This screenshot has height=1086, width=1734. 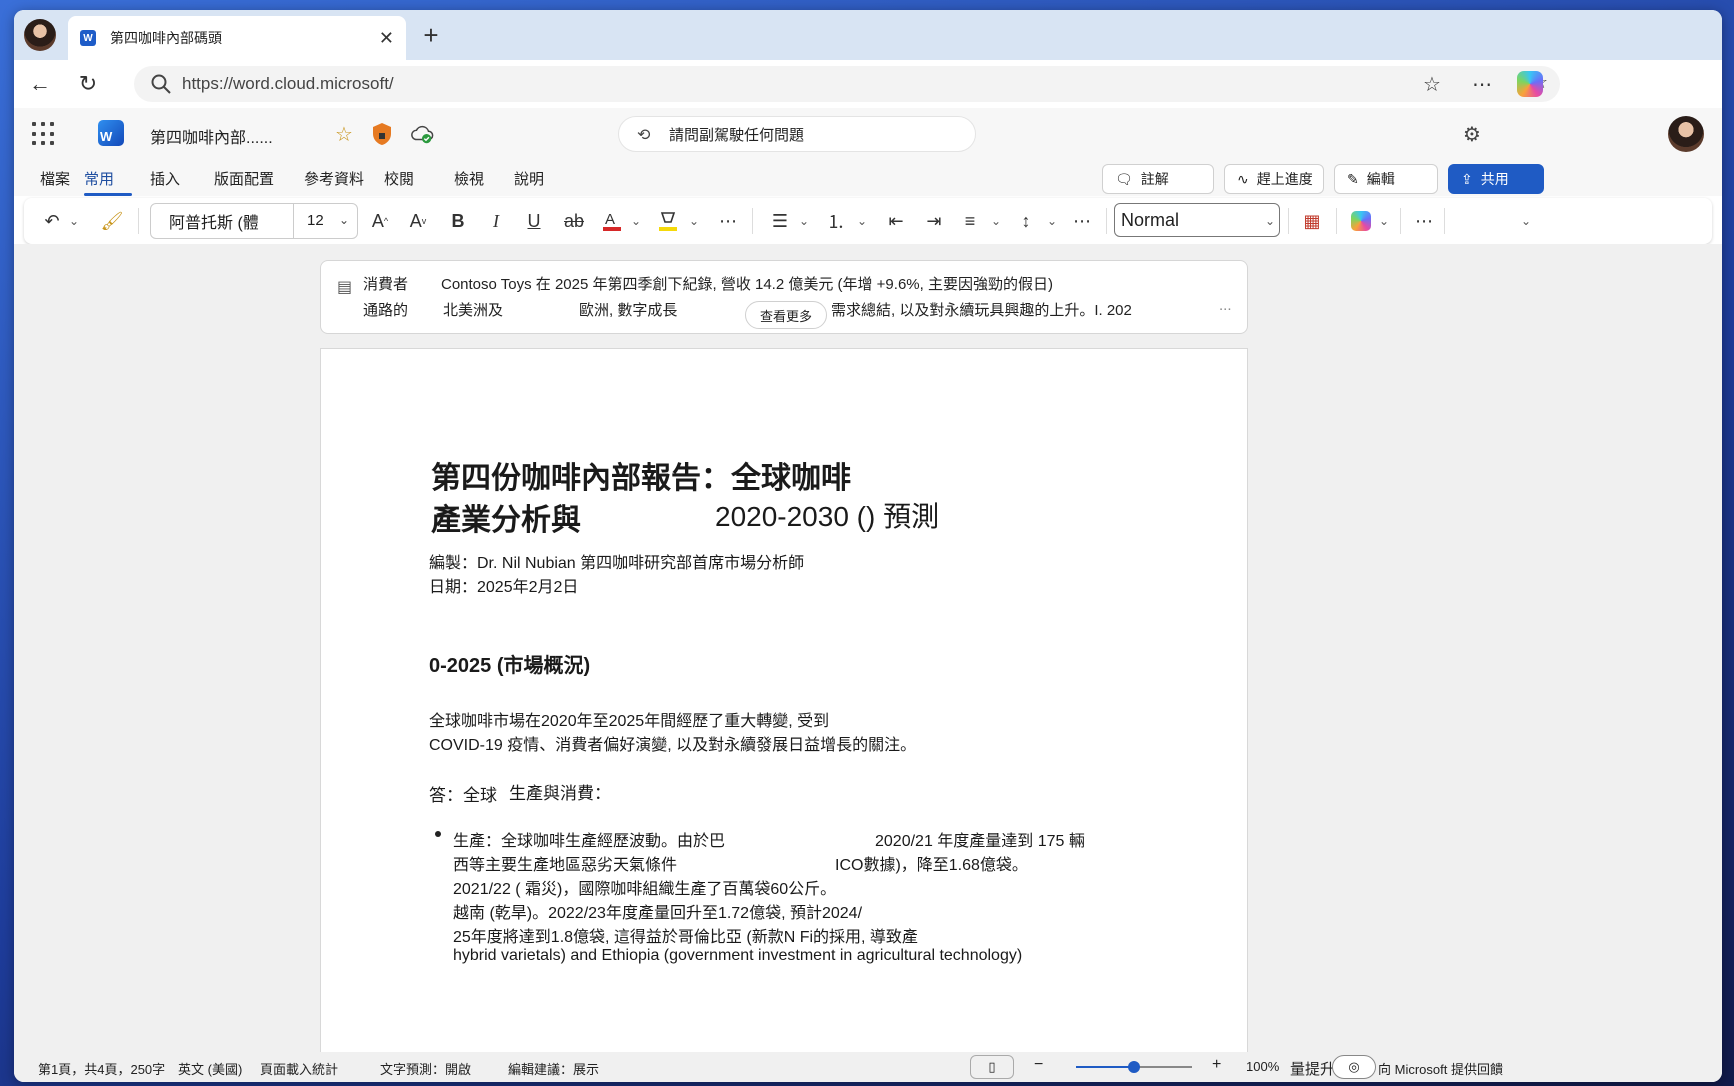 What do you see at coordinates (1082, 221) in the screenshot?
I see `more-paragraph-options-icon: ⋯` at bounding box center [1082, 221].